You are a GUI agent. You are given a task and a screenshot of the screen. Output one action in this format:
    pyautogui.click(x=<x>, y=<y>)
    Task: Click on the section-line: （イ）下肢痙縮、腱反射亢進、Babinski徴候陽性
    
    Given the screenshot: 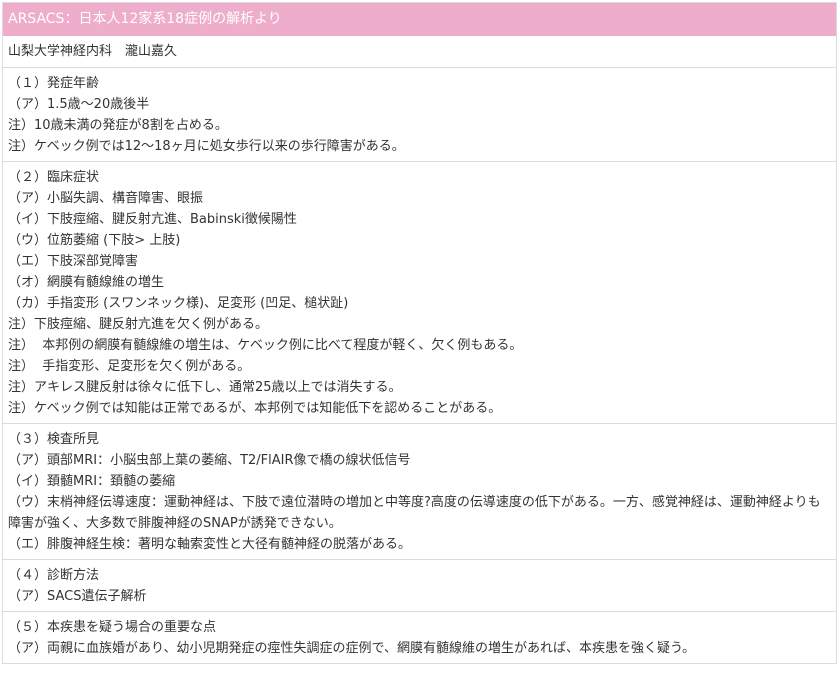 What is the action you would take?
    pyautogui.click(x=152, y=219)
    